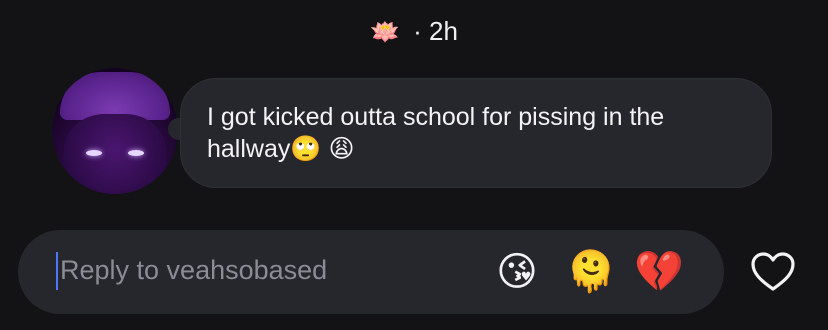  I want to click on story-meta: 🪷 · 2h, so click(414, 31).